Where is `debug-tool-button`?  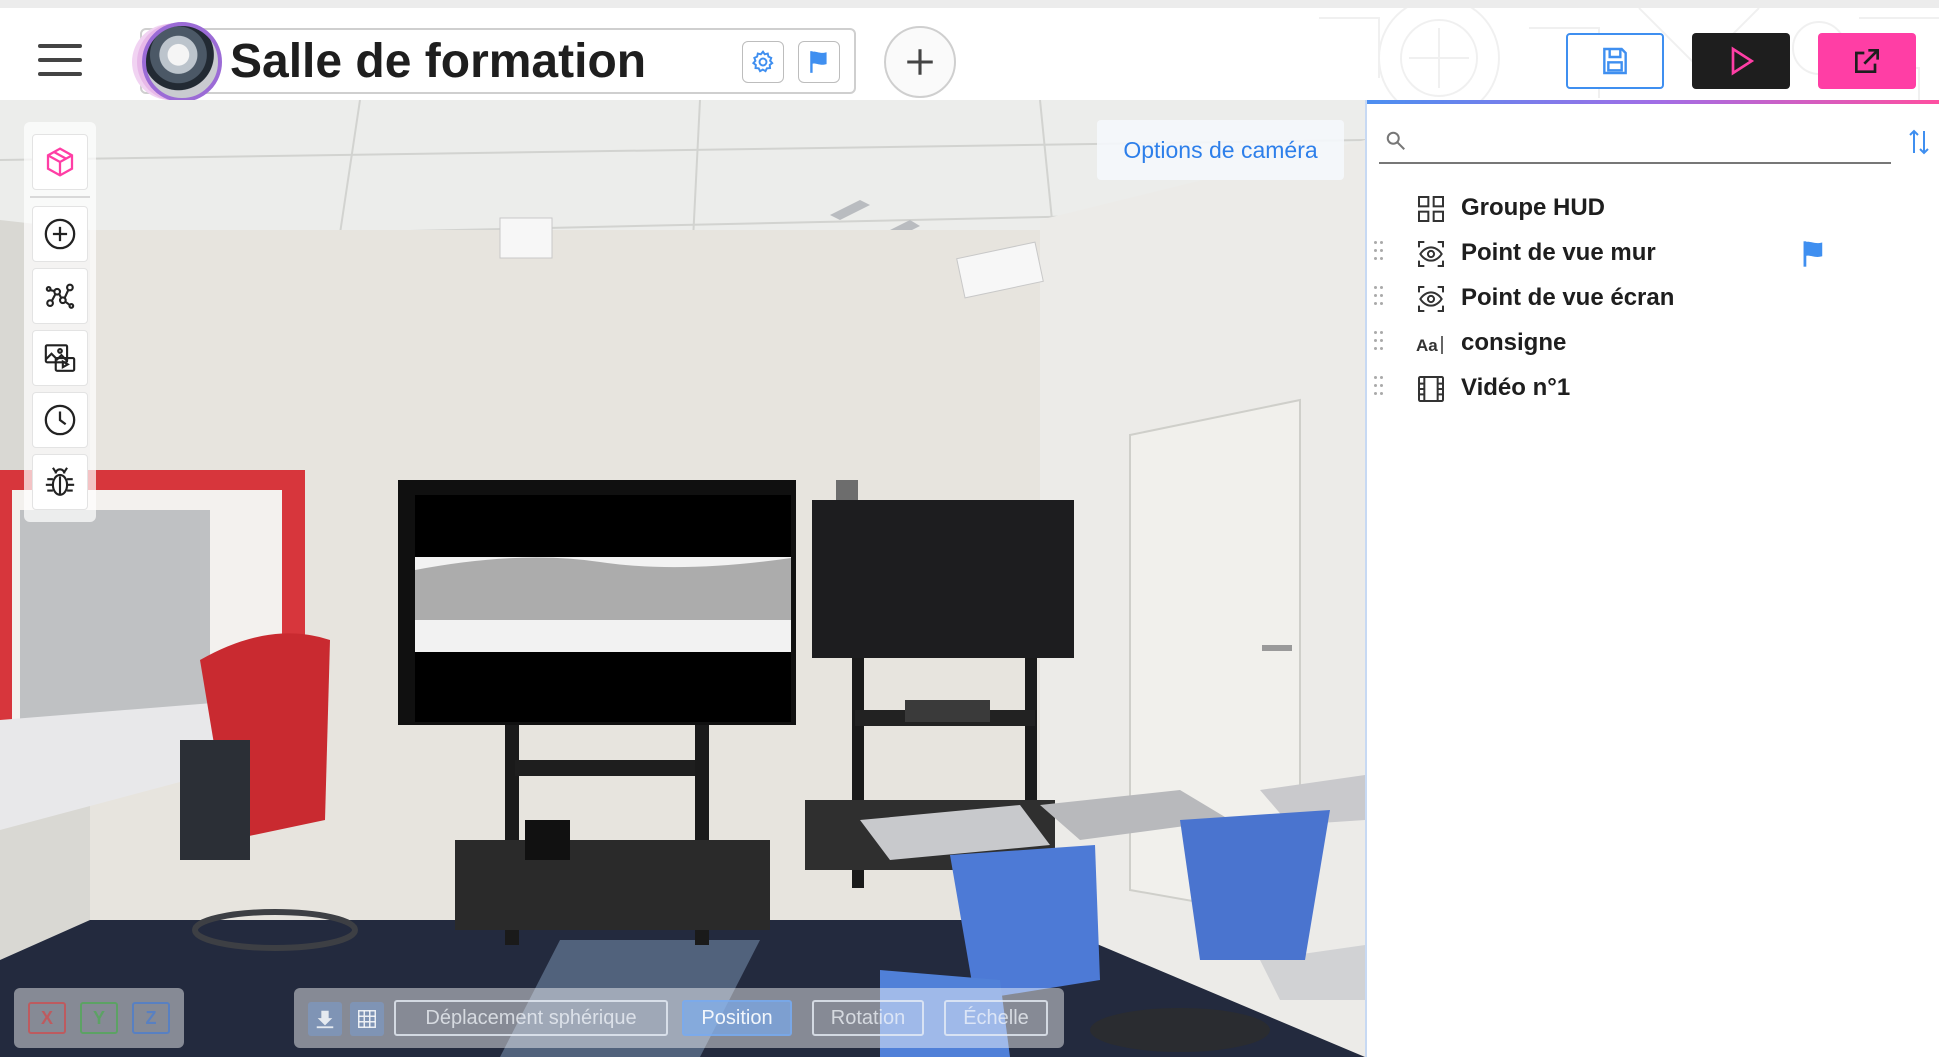
debug-tool-button is located at coordinates (60, 482).